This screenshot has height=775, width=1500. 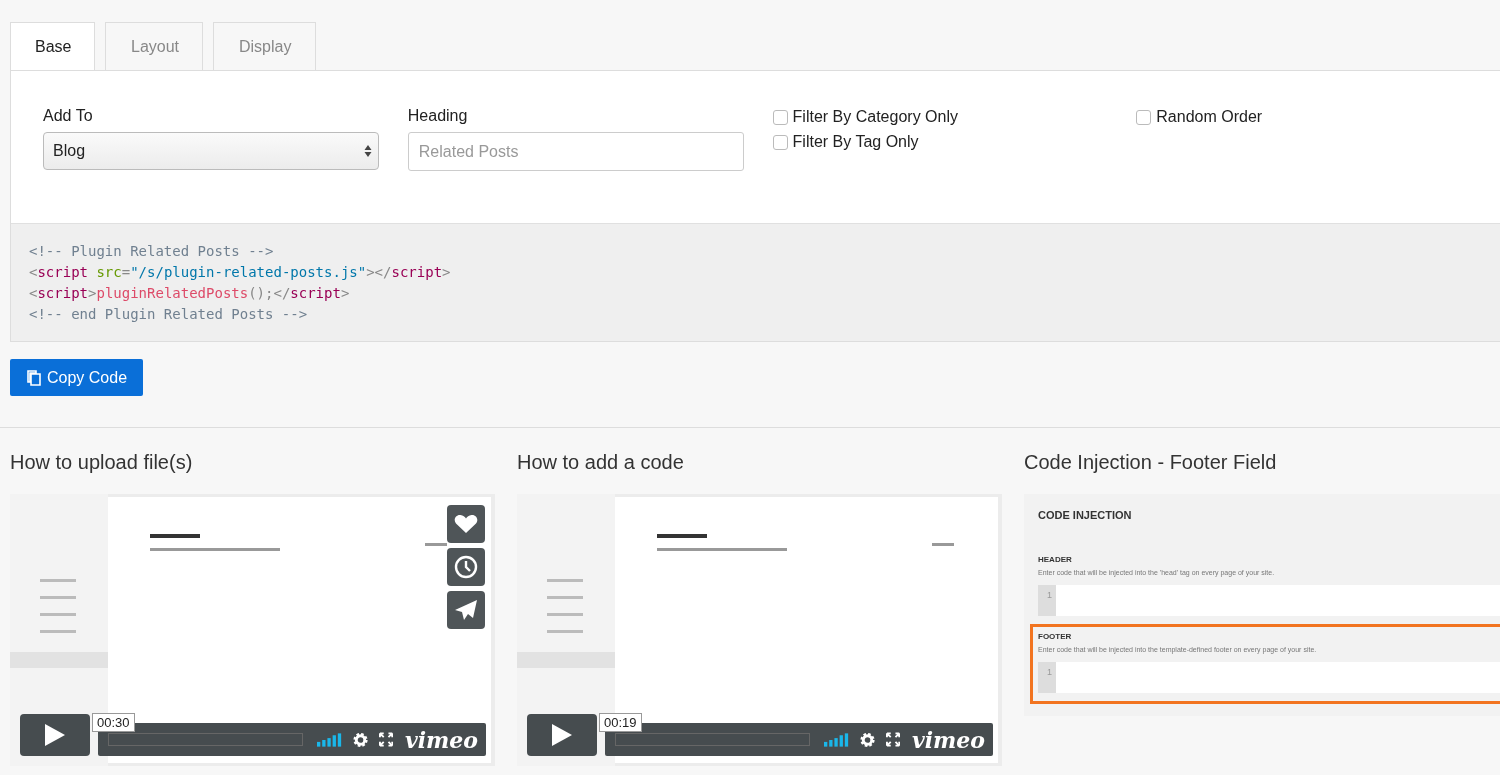 What do you see at coordinates (438, 116) in the screenshot?
I see `field-label: Heading` at bounding box center [438, 116].